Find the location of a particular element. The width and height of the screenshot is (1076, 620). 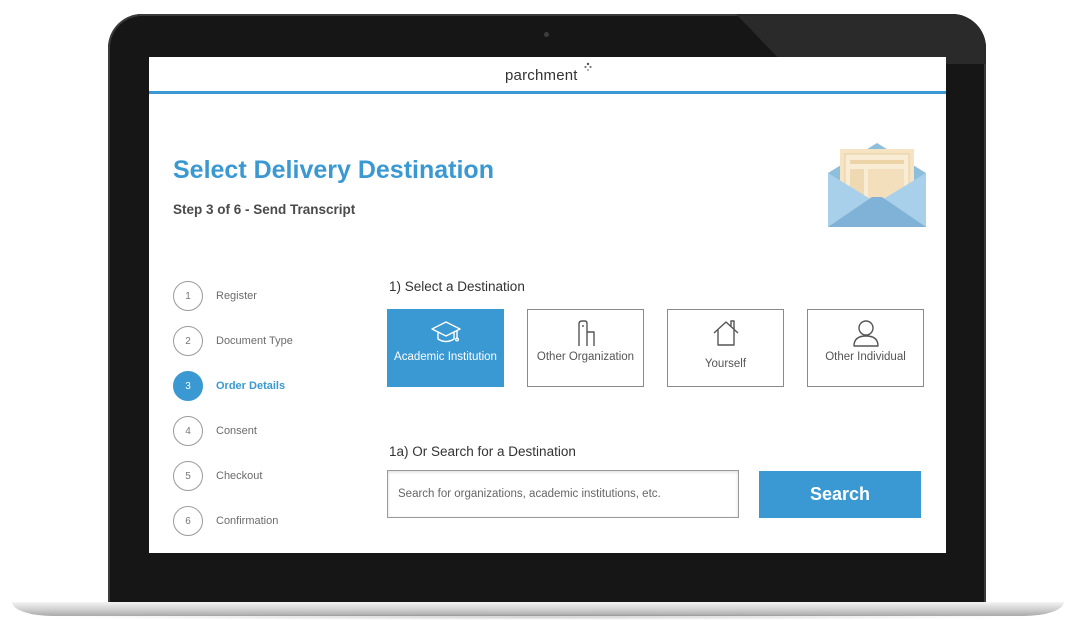

building-icon is located at coordinates (586, 333).